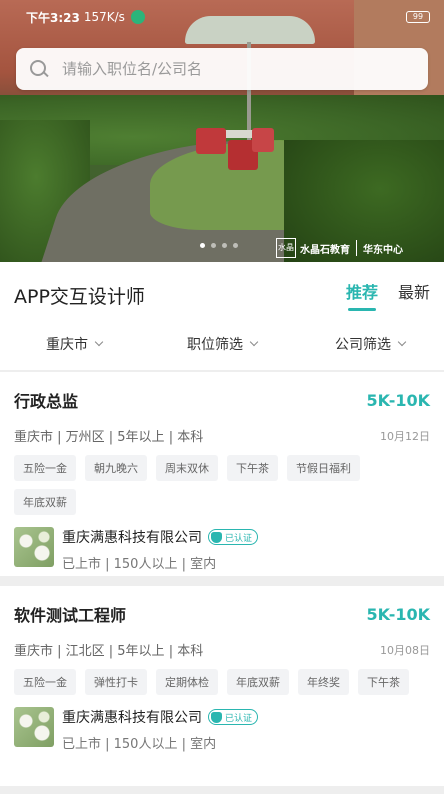 The width and height of the screenshot is (444, 794). I want to click on job-meta: 重庆市 | 万州区 | 5年以上 | 本科, so click(109, 437).